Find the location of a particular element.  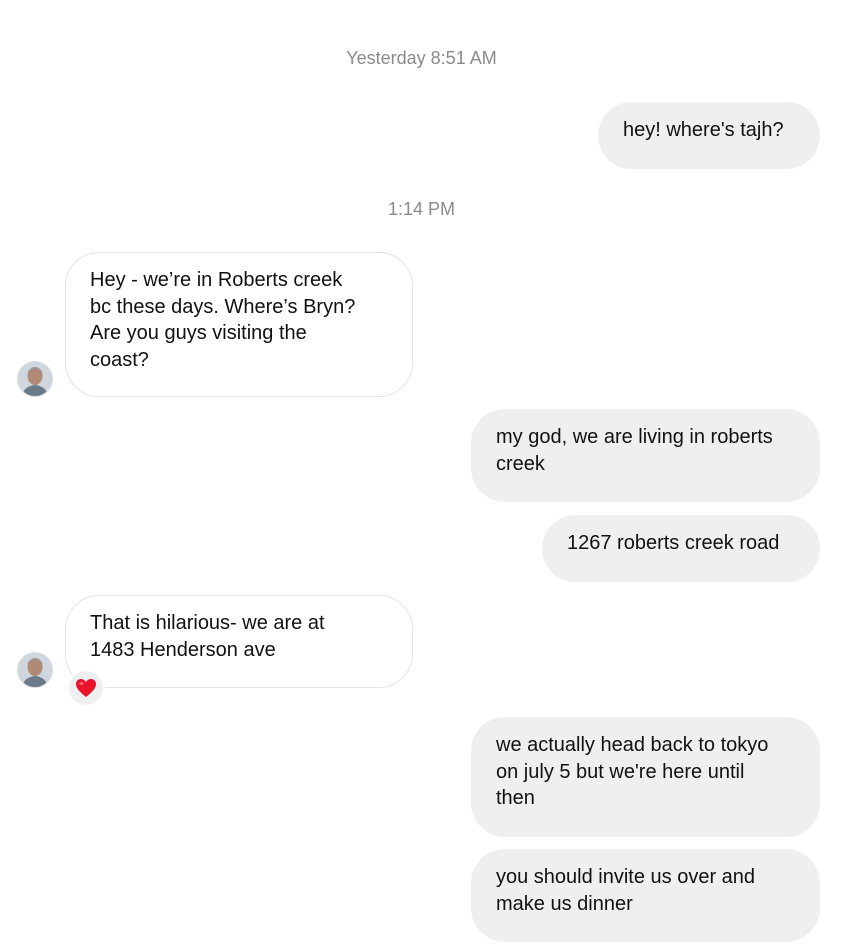

message-bubble-outgoing: 1267 roberts creek road is located at coordinates (681, 548).